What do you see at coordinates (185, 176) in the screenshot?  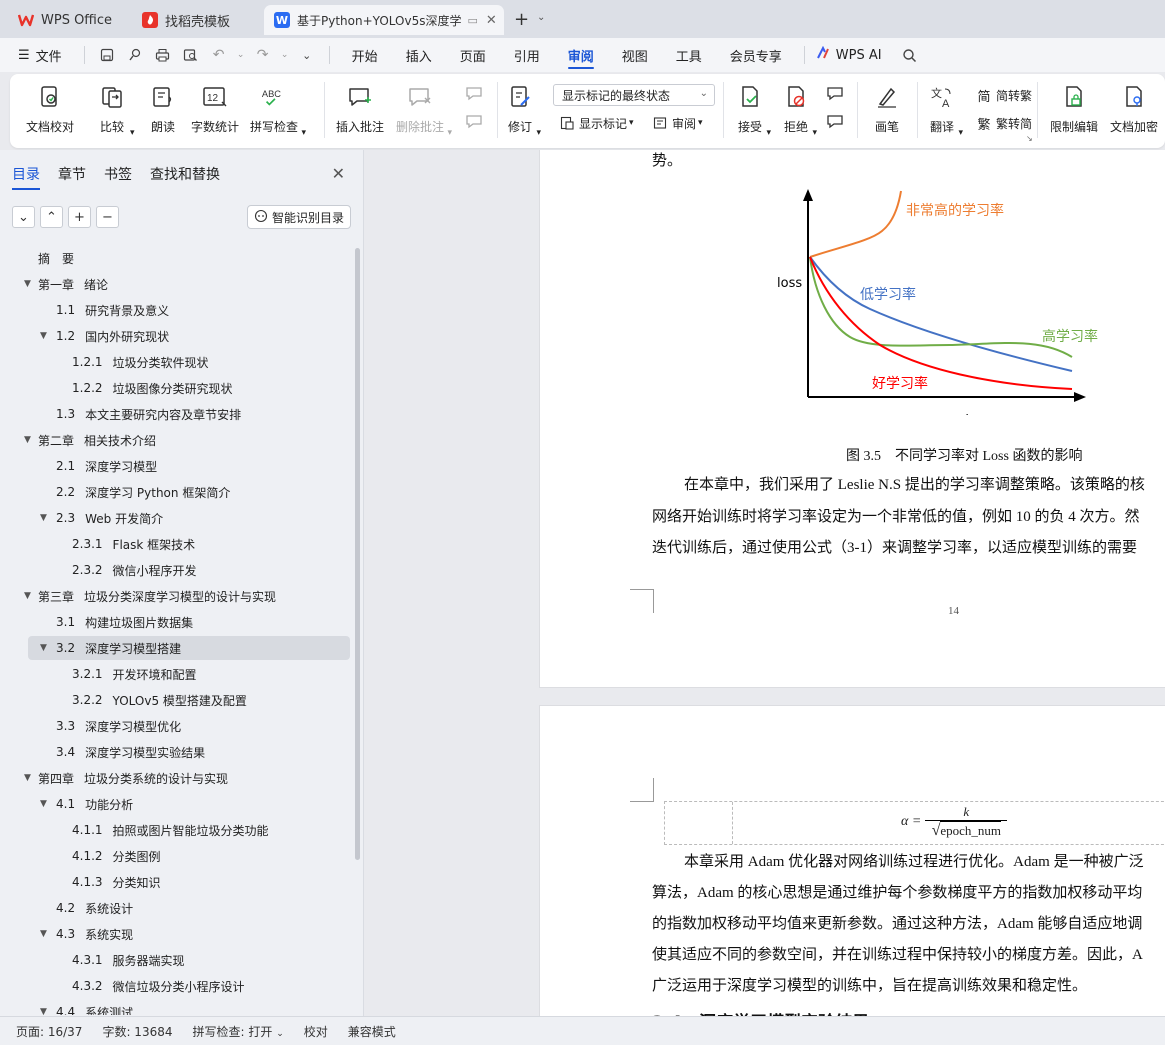 I see `tab-find-replace: 查找和替换` at bounding box center [185, 176].